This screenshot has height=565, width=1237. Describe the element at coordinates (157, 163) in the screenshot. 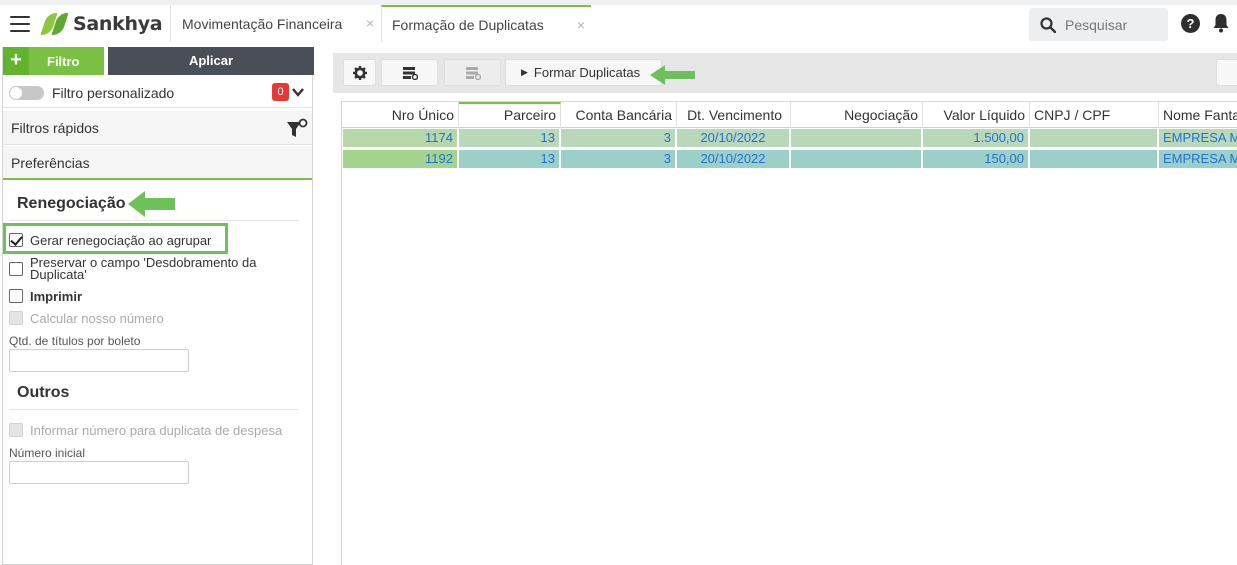

I see `preferencias-section: Preferências` at that location.